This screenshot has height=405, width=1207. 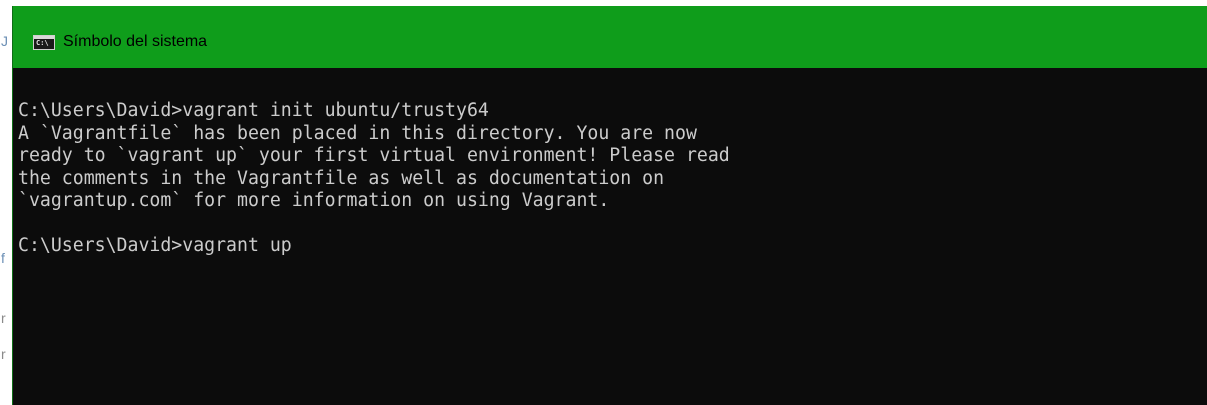 I want to click on background-text-fragment: J, so click(x=4, y=41).